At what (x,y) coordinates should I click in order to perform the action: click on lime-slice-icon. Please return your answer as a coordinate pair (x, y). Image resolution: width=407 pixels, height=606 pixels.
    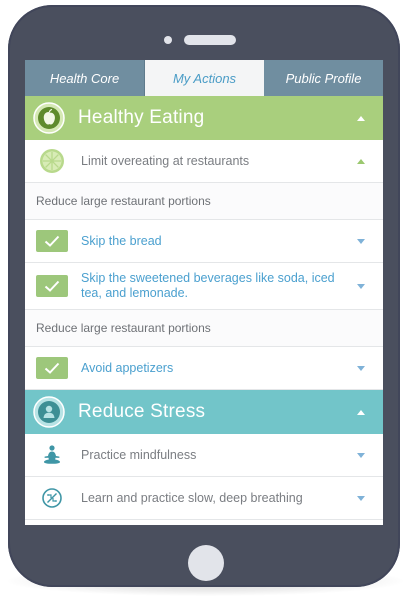
    Looking at the image, I should click on (52, 161).